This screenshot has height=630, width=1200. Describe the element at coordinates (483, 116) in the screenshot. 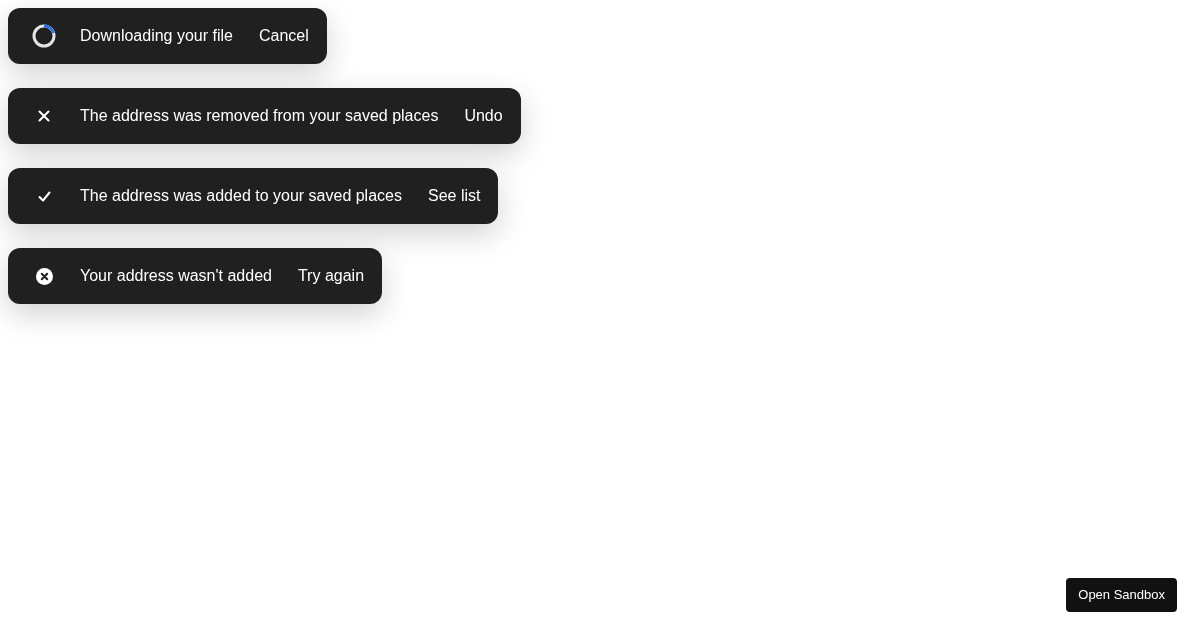

I see `toast-action-button: Undo` at that location.